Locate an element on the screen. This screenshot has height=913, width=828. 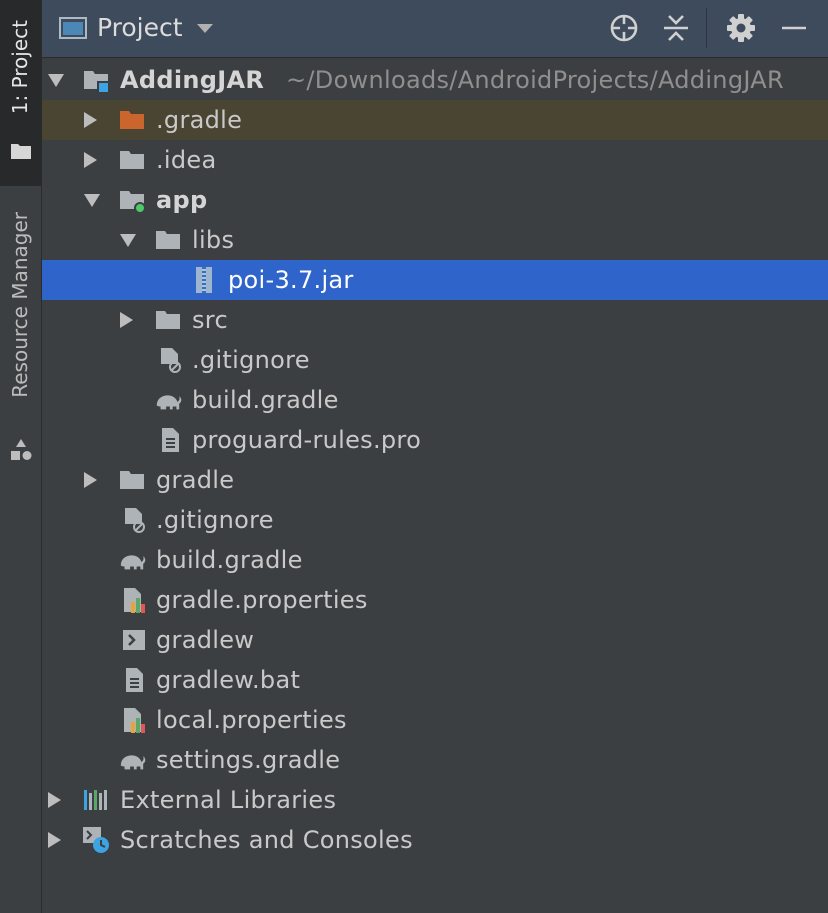
project-tool-tab: 1: Project is located at coordinates (20, 93).